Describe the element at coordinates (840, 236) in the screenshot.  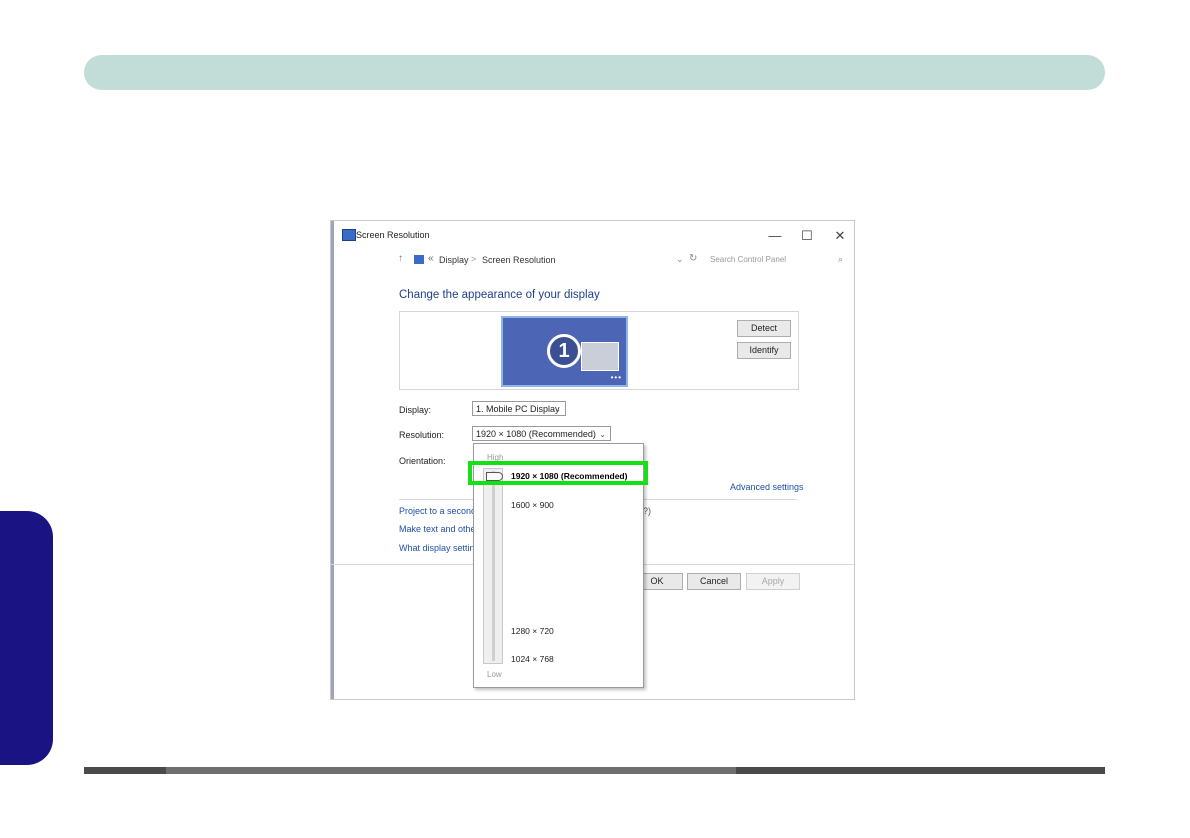
I see `close-button: ✕` at that location.